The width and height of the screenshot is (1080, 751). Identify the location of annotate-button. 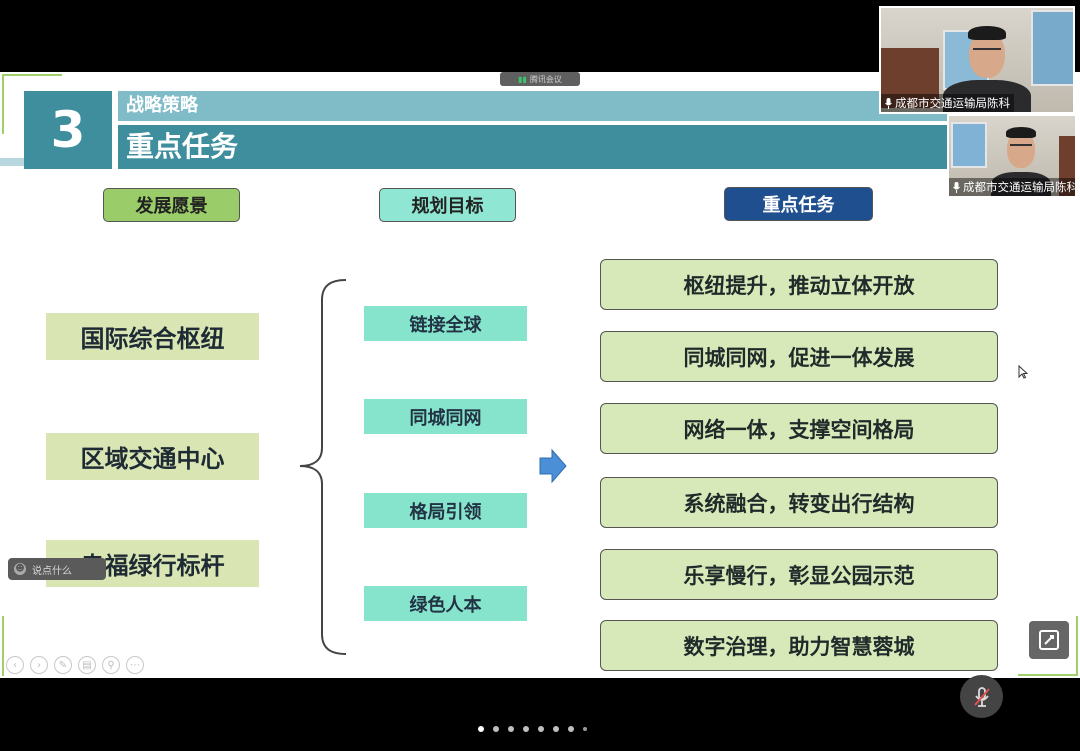
(1049, 640).